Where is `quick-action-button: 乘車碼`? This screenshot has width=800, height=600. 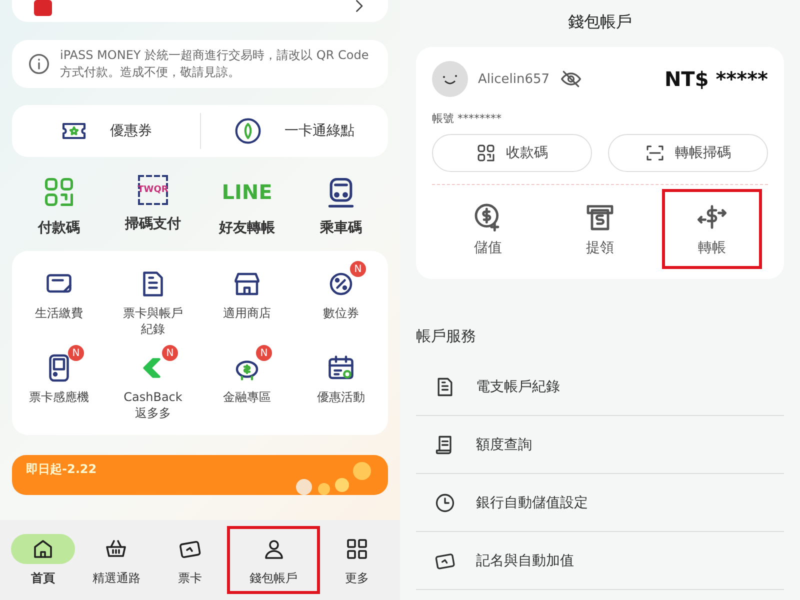
quick-action-button: 乘車碼 is located at coordinates (341, 206).